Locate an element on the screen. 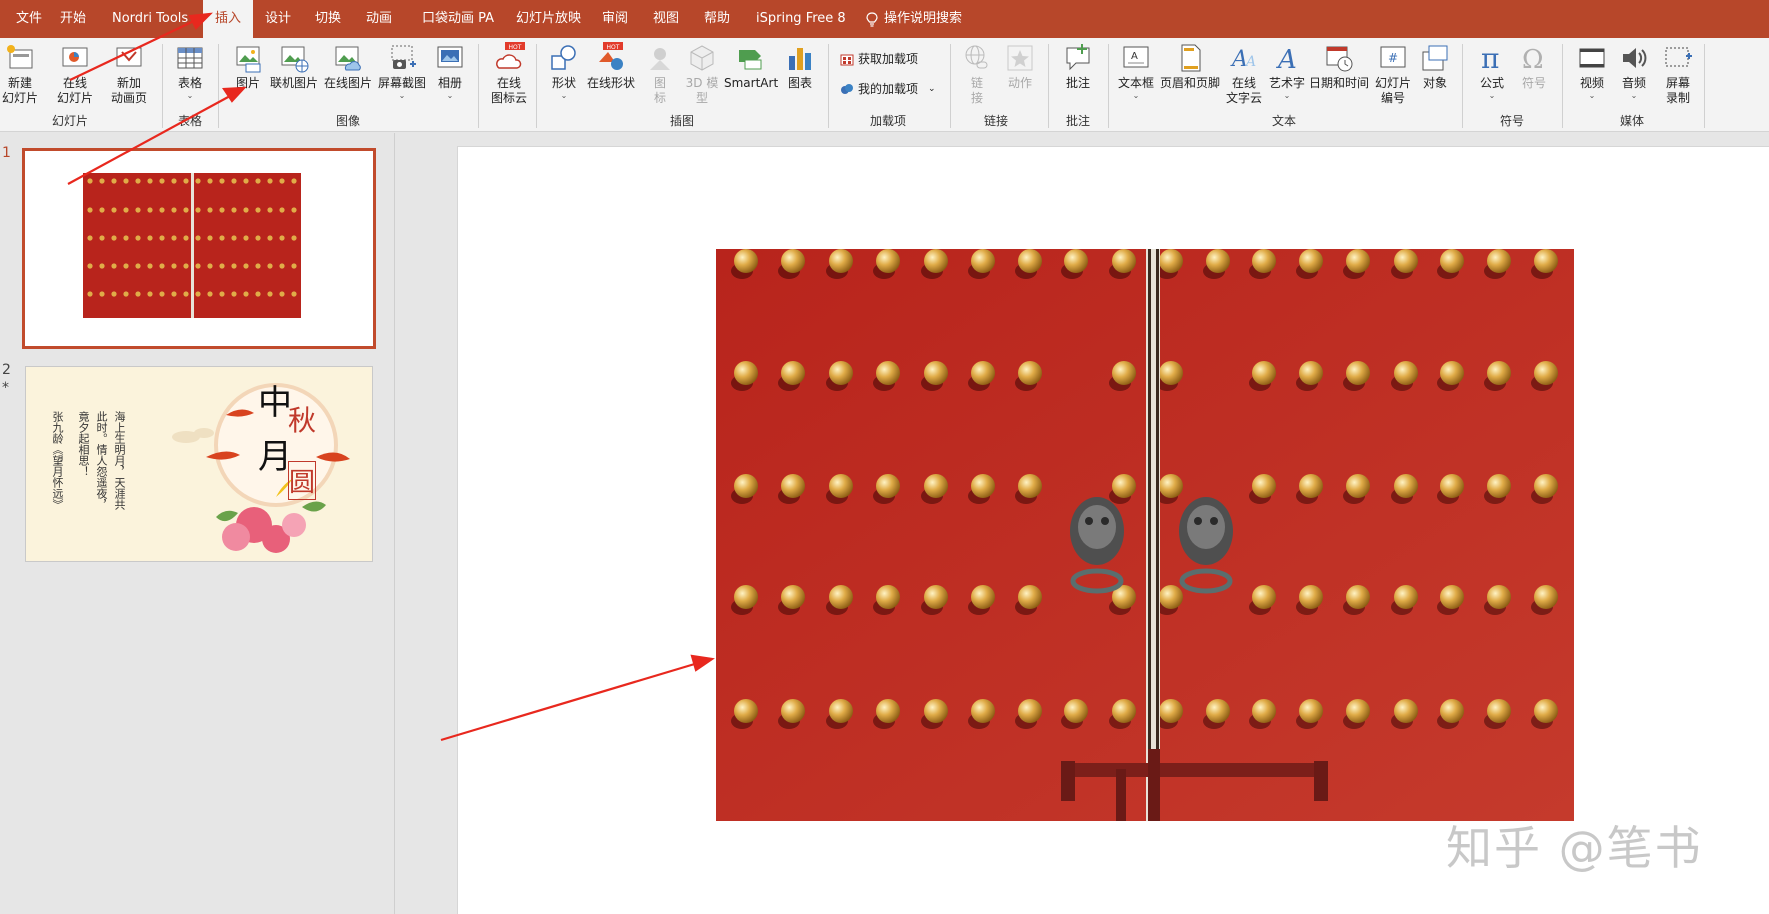 Image resolution: width=1769 pixels, height=914 pixels. tab-transitions: 切换 is located at coordinates (328, 19).